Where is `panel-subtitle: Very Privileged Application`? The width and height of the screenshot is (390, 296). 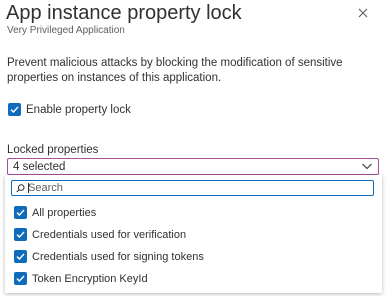
panel-subtitle: Very Privileged Application is located at coordinates (66, 30).